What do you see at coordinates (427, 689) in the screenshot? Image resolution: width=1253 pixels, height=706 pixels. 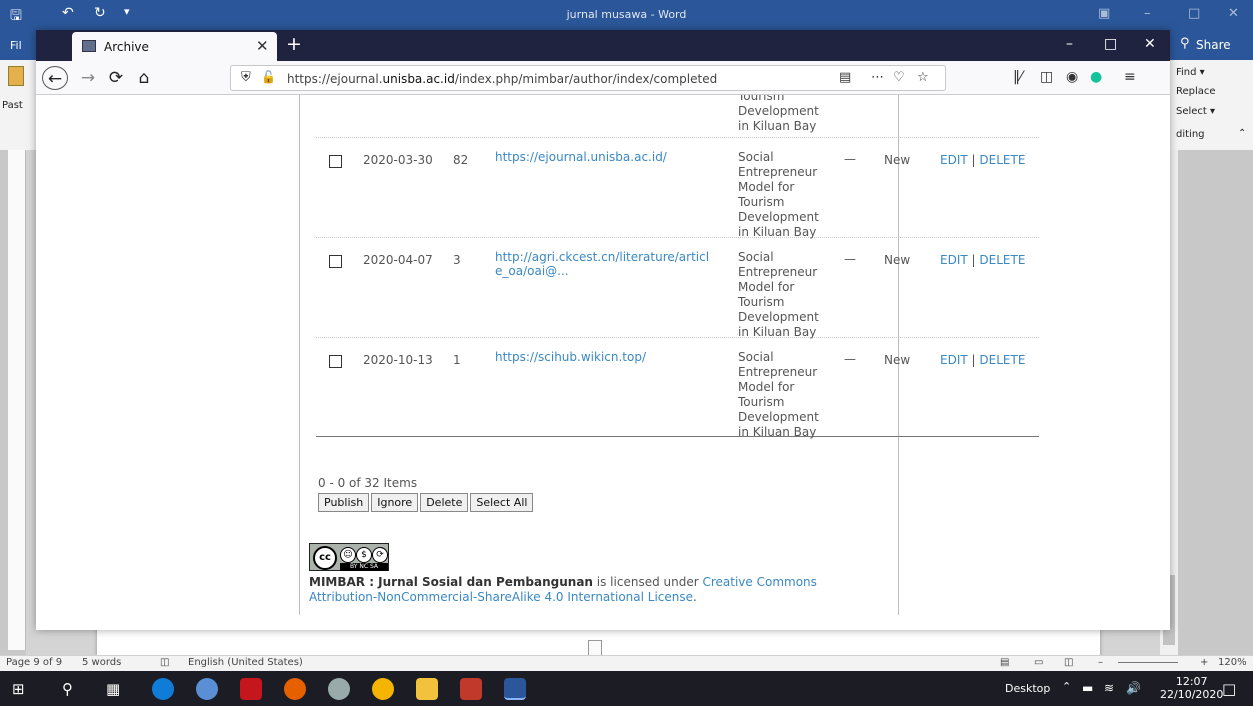 I see `file-explorer-icon` at bounding box center [427, 689].